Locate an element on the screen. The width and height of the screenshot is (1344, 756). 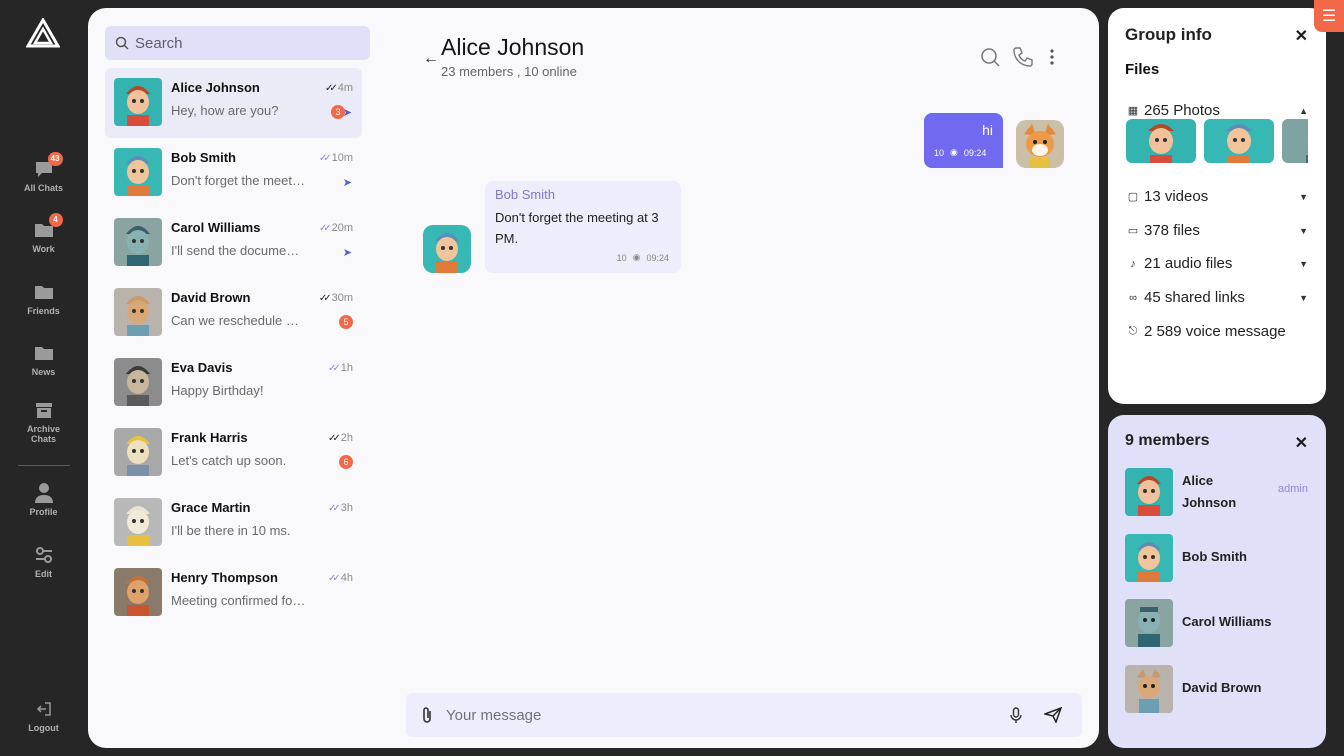
file-category-row: ∞ 45 shared links ▼ is located at coordinates (1217, 297).